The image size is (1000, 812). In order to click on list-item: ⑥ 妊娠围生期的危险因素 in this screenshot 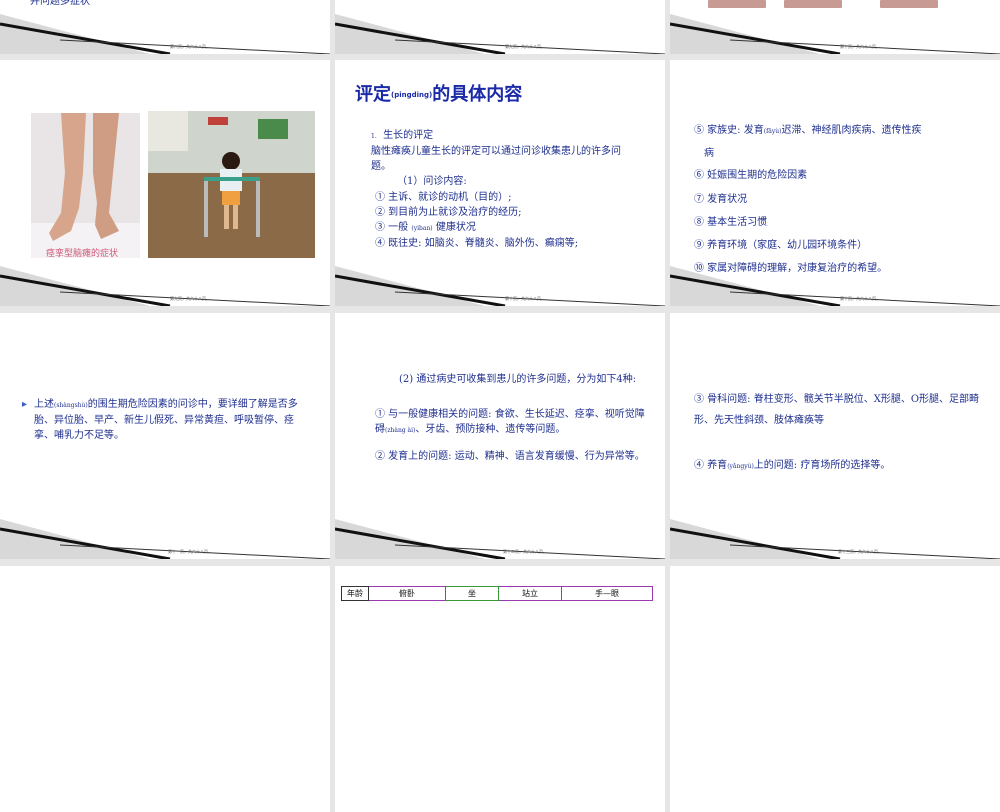, I will do `click(751, 175)`.